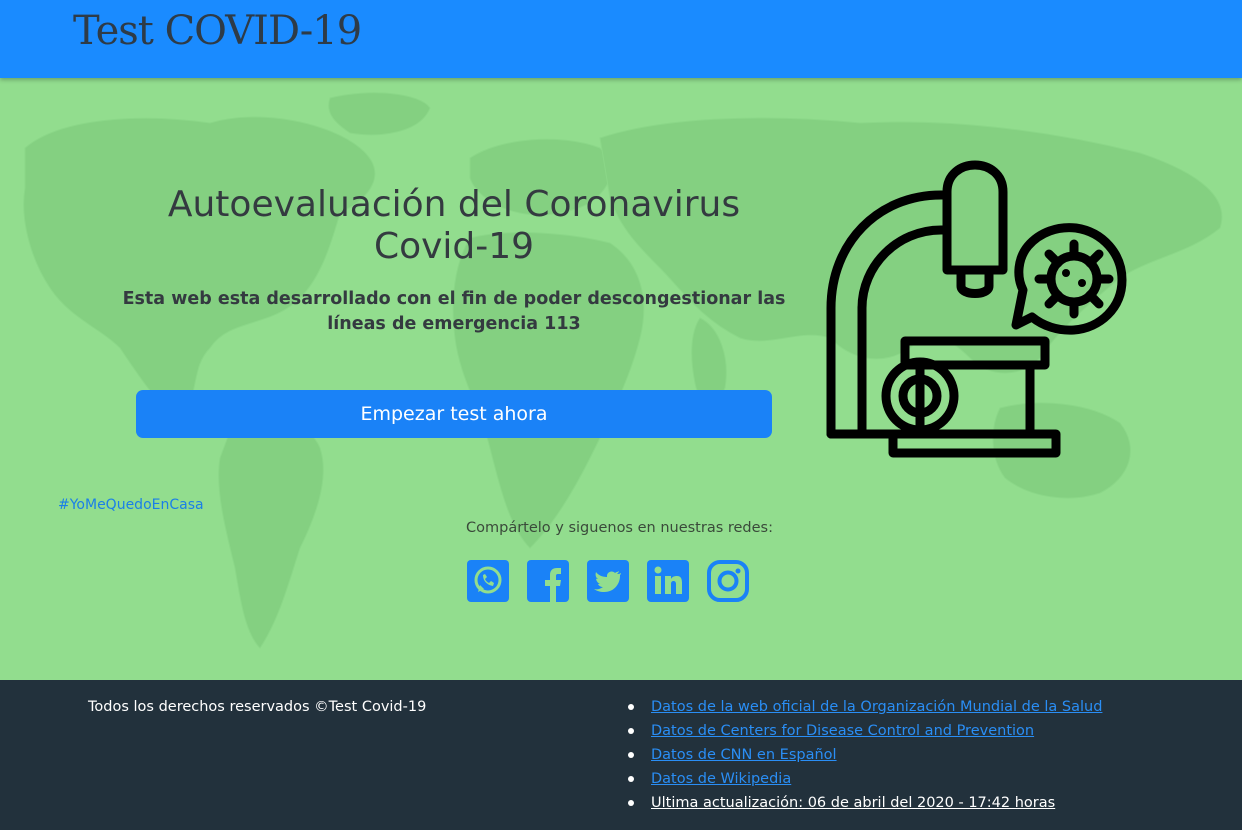  I want to click on social-links, so click(608, 581).